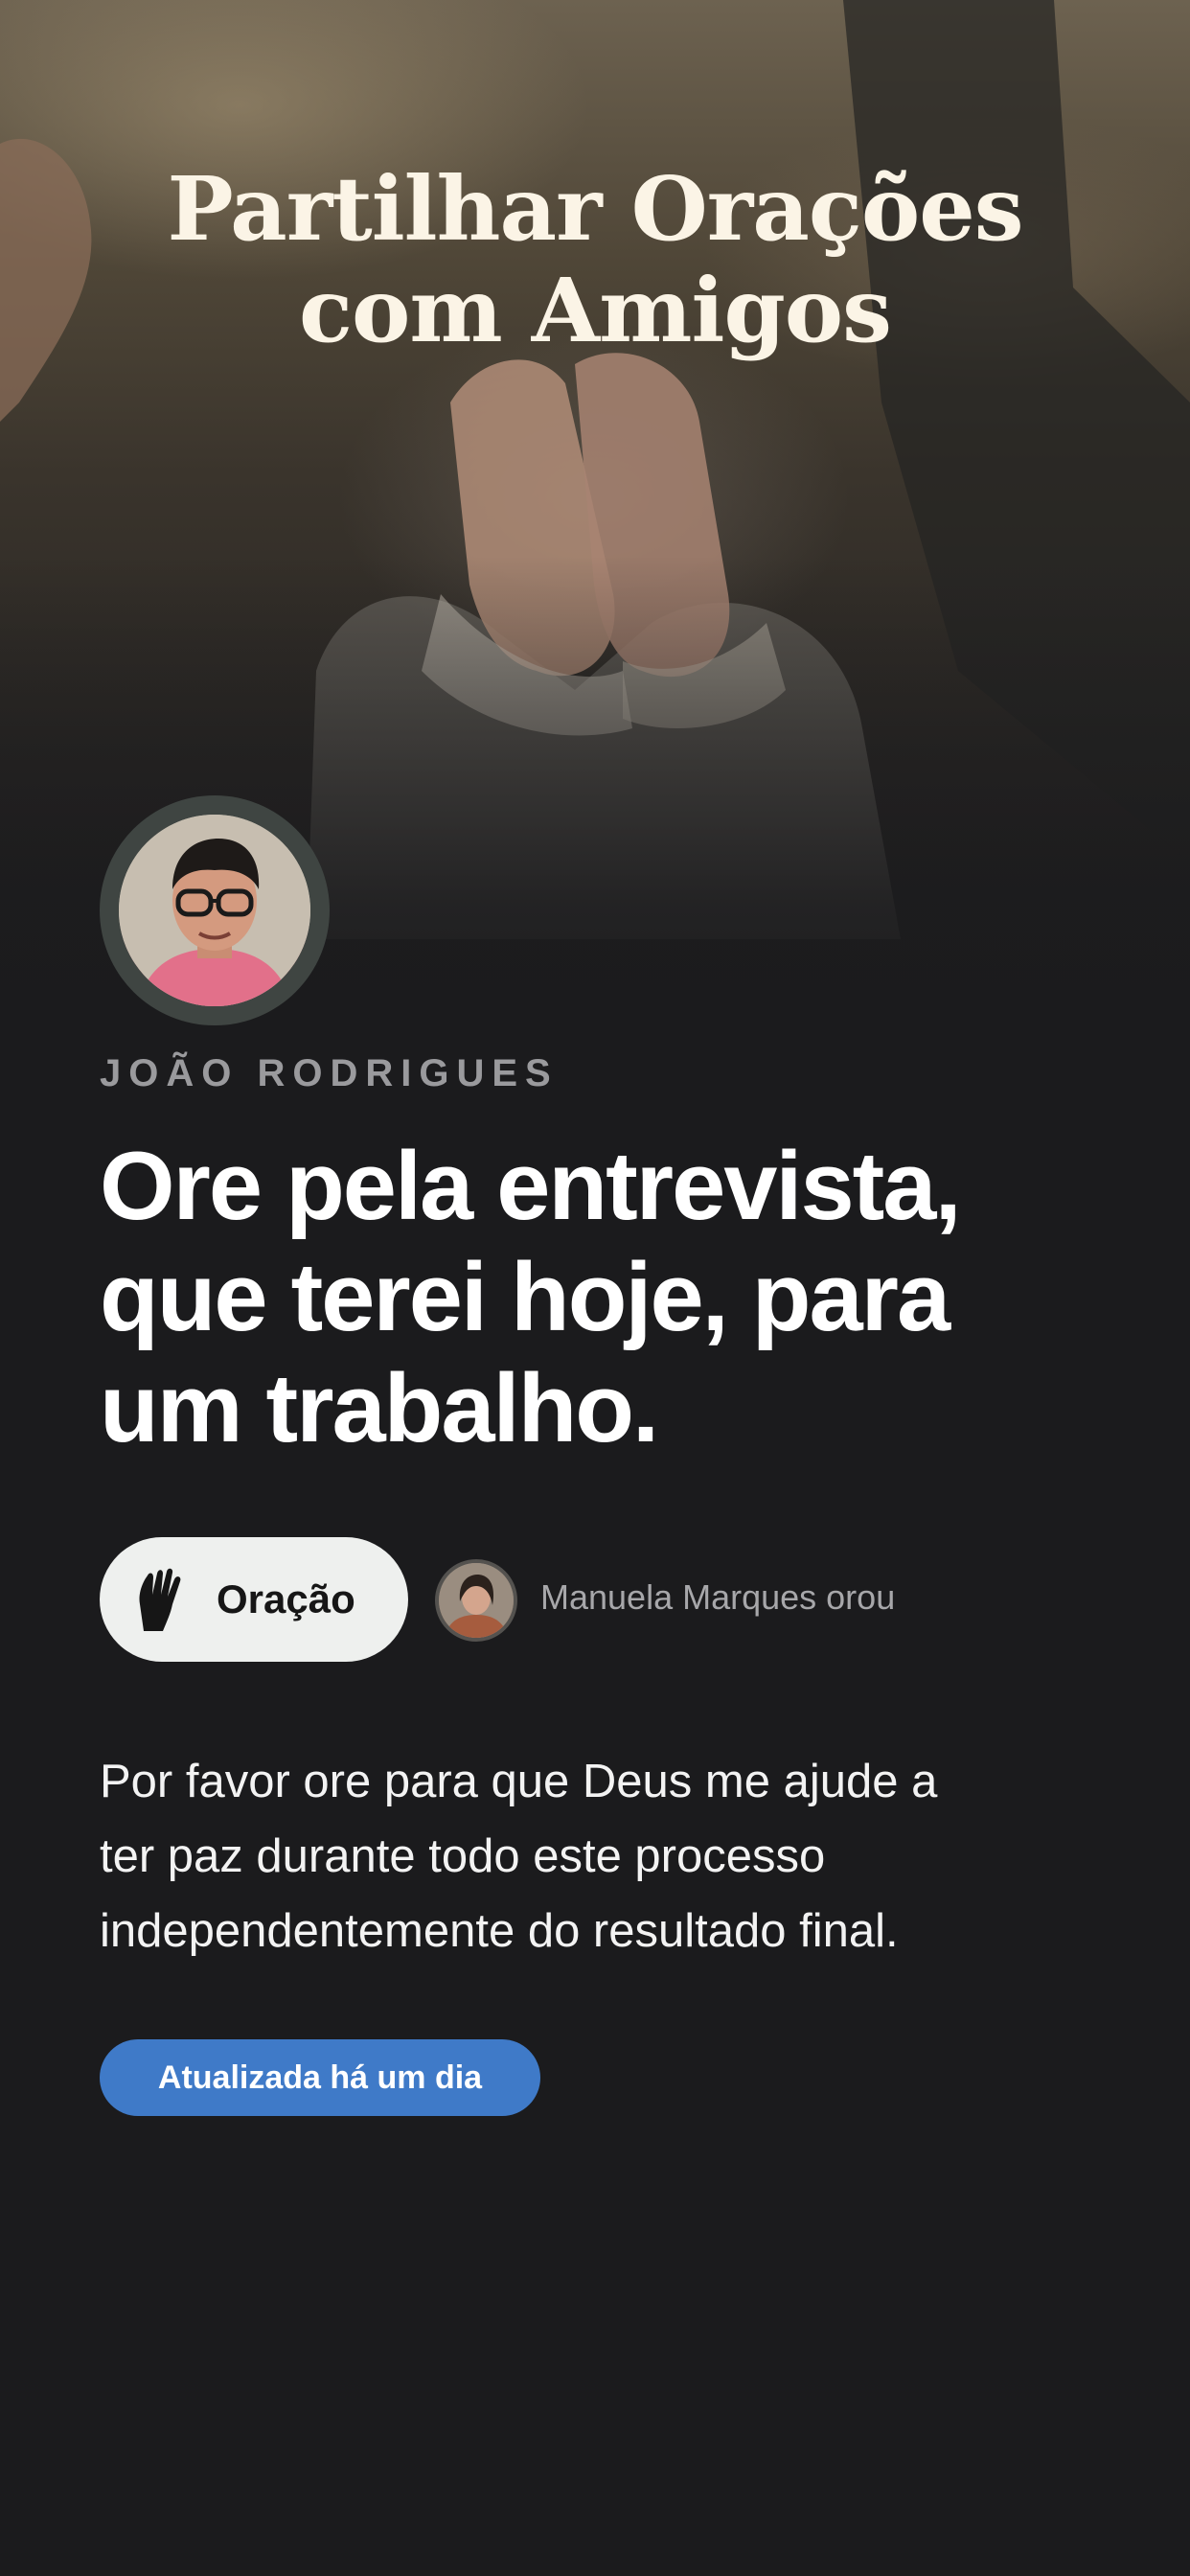 This screenshot has height=2576, width=1190. I want to click on prayer-title-line-3: um trabalho., so click(380, 1408).